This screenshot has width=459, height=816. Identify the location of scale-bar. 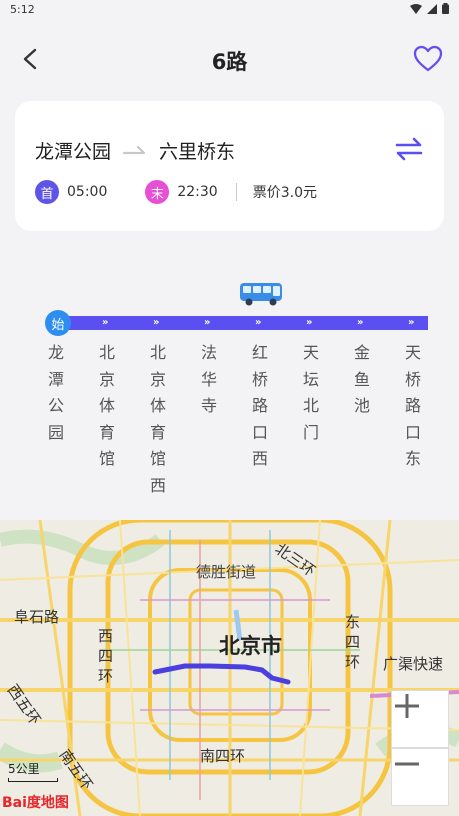
(33, 780).